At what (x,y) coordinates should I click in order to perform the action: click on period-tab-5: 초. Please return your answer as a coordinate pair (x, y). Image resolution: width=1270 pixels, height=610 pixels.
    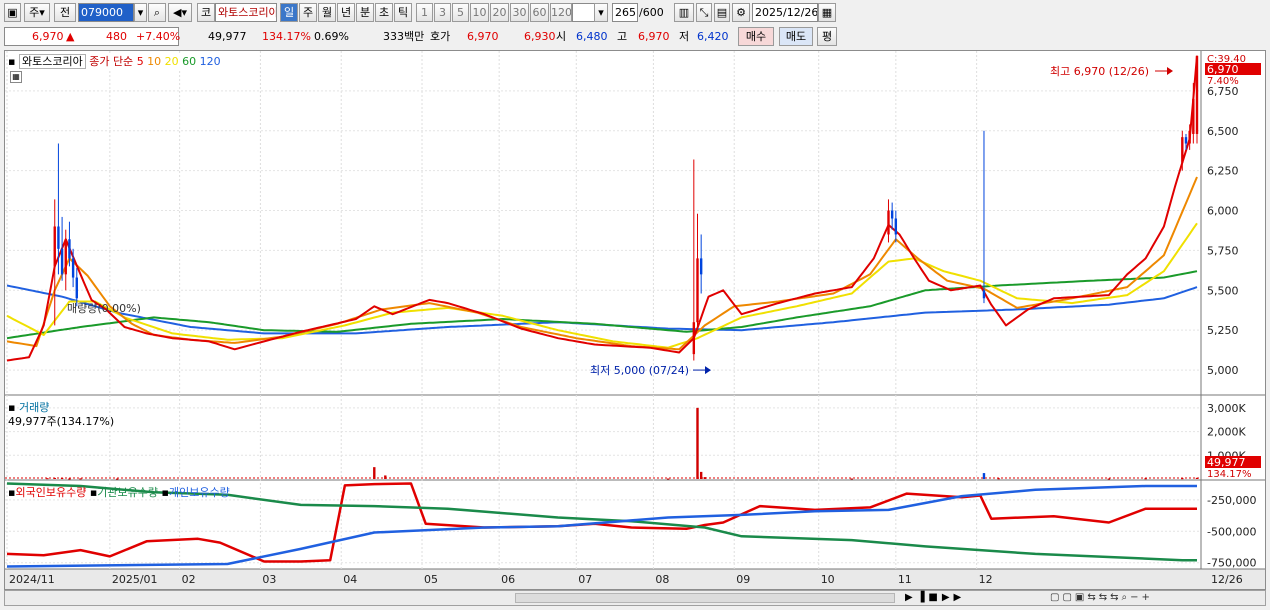
    Looking at the image, I should click on (384, 12).